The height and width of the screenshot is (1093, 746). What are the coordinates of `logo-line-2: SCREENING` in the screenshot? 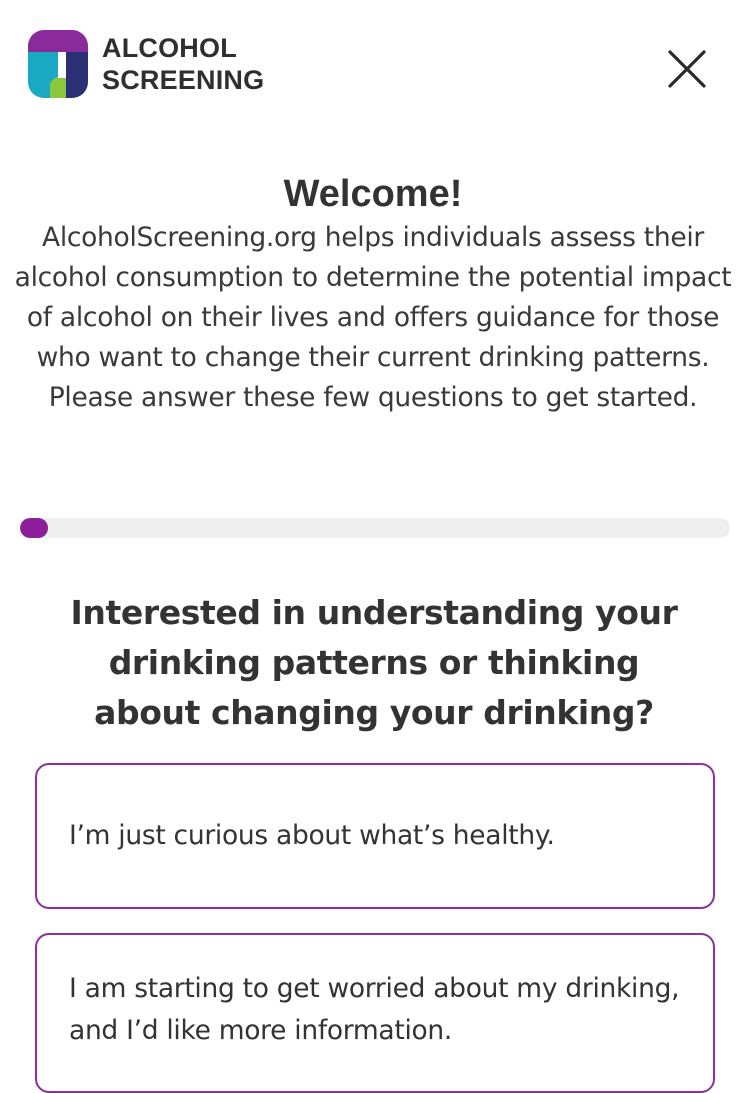 It's located at (183, 80).